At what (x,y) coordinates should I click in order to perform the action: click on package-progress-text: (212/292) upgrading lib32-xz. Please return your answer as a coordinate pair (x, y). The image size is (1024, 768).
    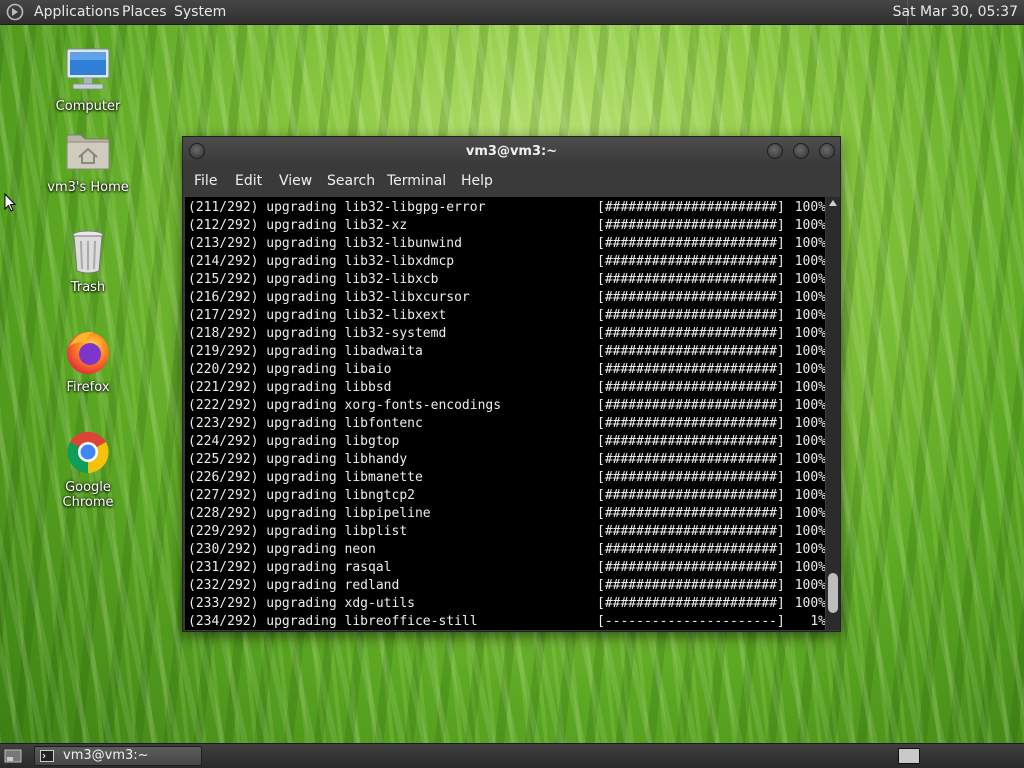
    Looking at the image, I should click on (298, 225).